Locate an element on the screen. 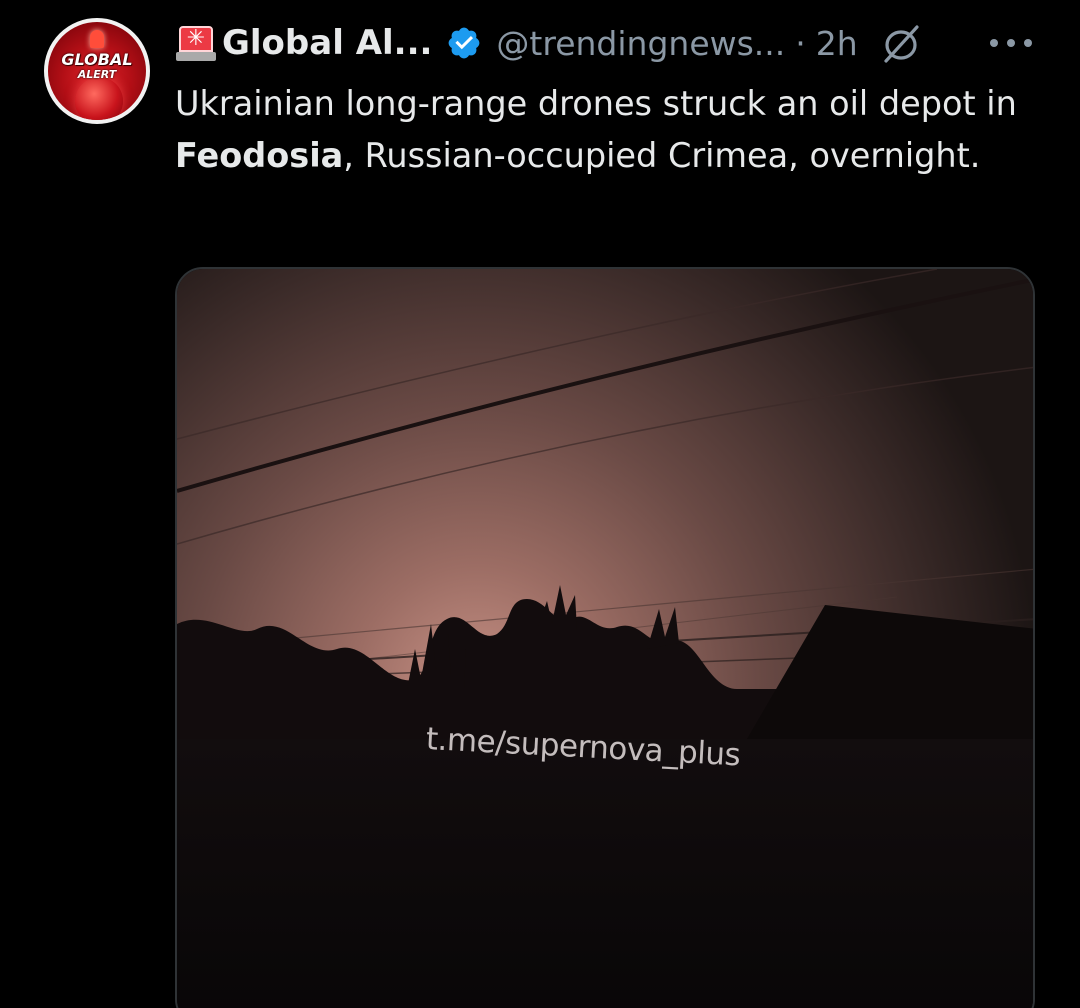 The width and height of the screenshot is (1080, 1008). globe-icon is located at coordinates (99, 98).